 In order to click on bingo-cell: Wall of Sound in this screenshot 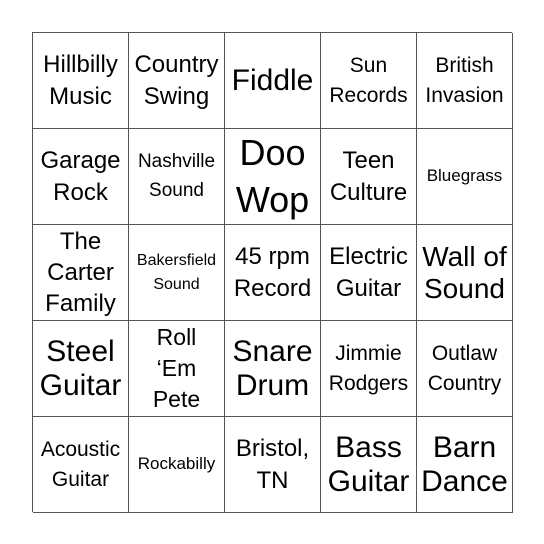, I will do `click(465, 273)`.